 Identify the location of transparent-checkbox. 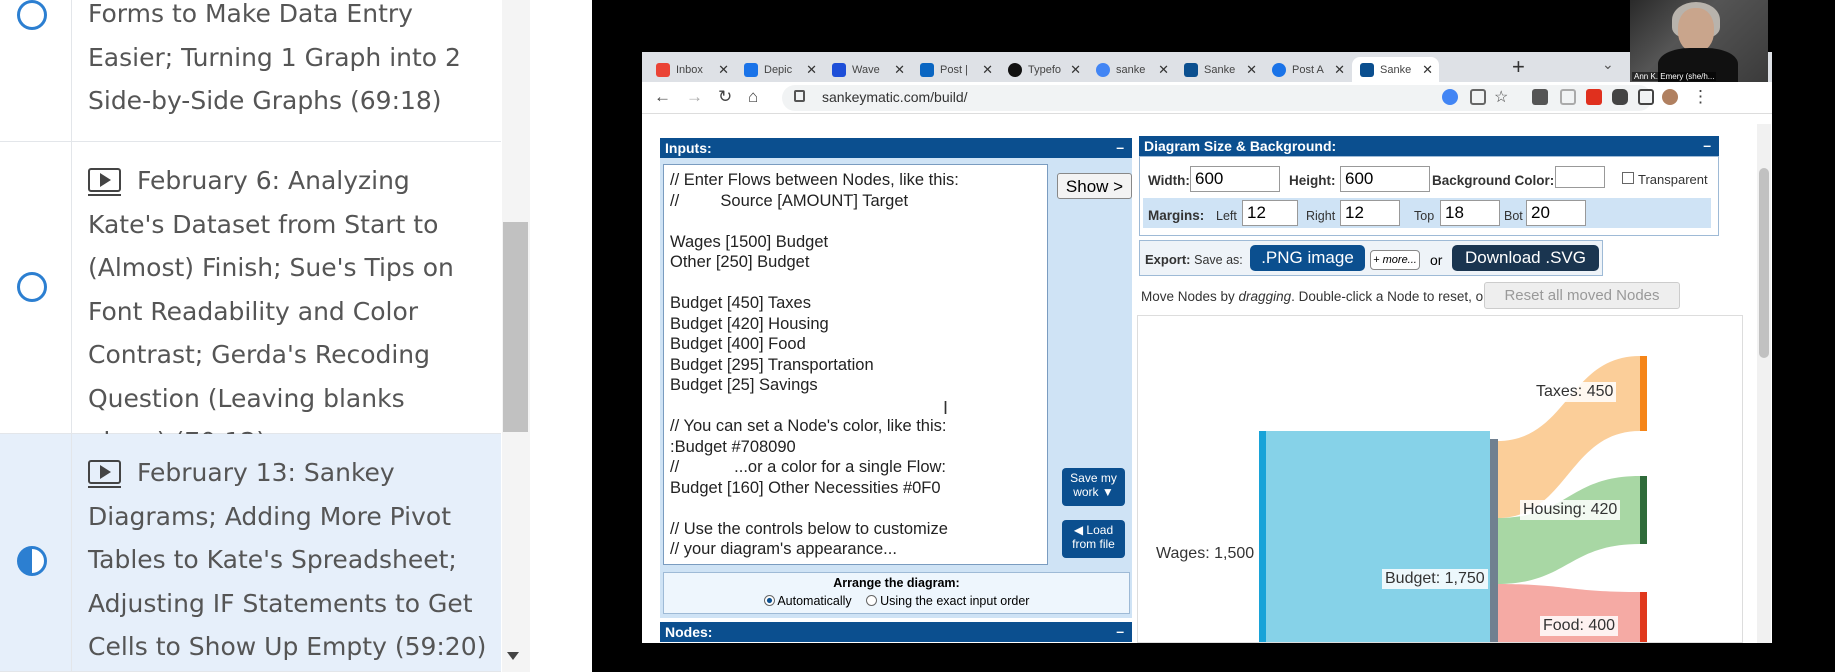
(1628, 178).